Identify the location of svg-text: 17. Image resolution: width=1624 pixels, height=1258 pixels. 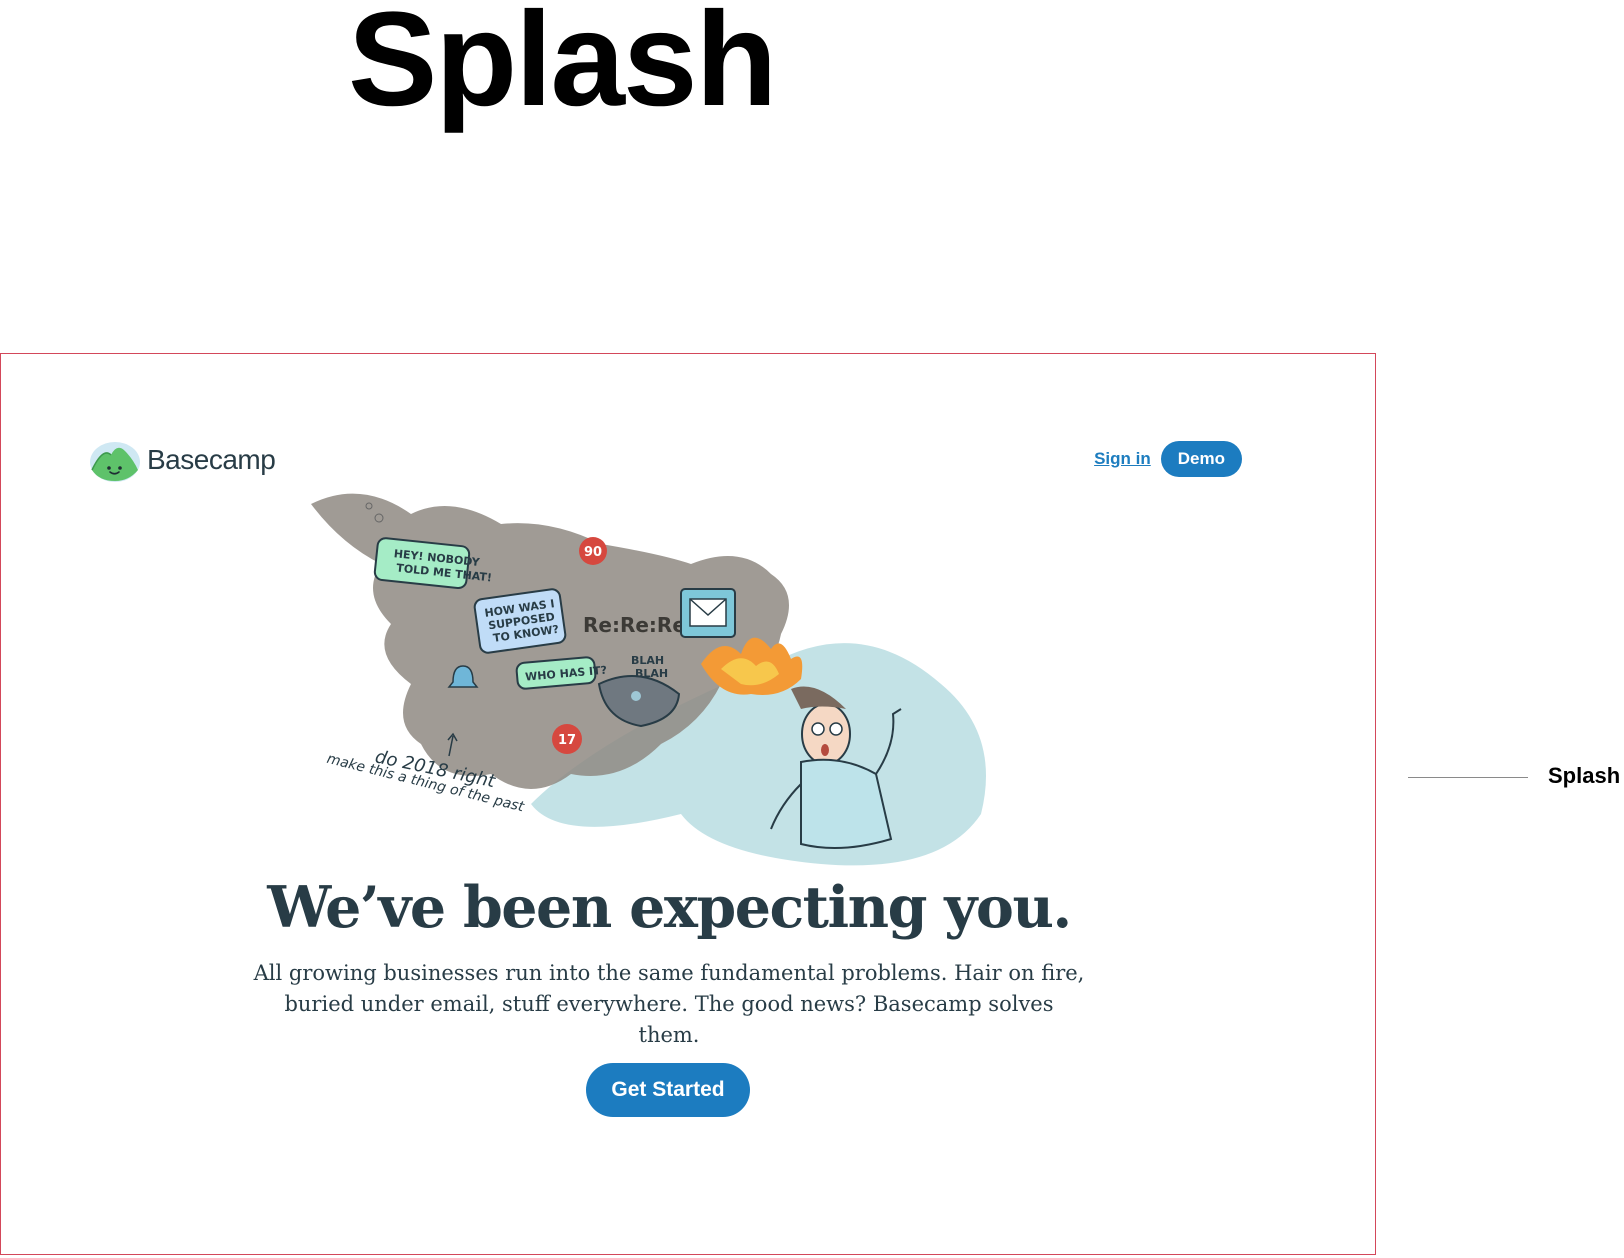
(567, 740).